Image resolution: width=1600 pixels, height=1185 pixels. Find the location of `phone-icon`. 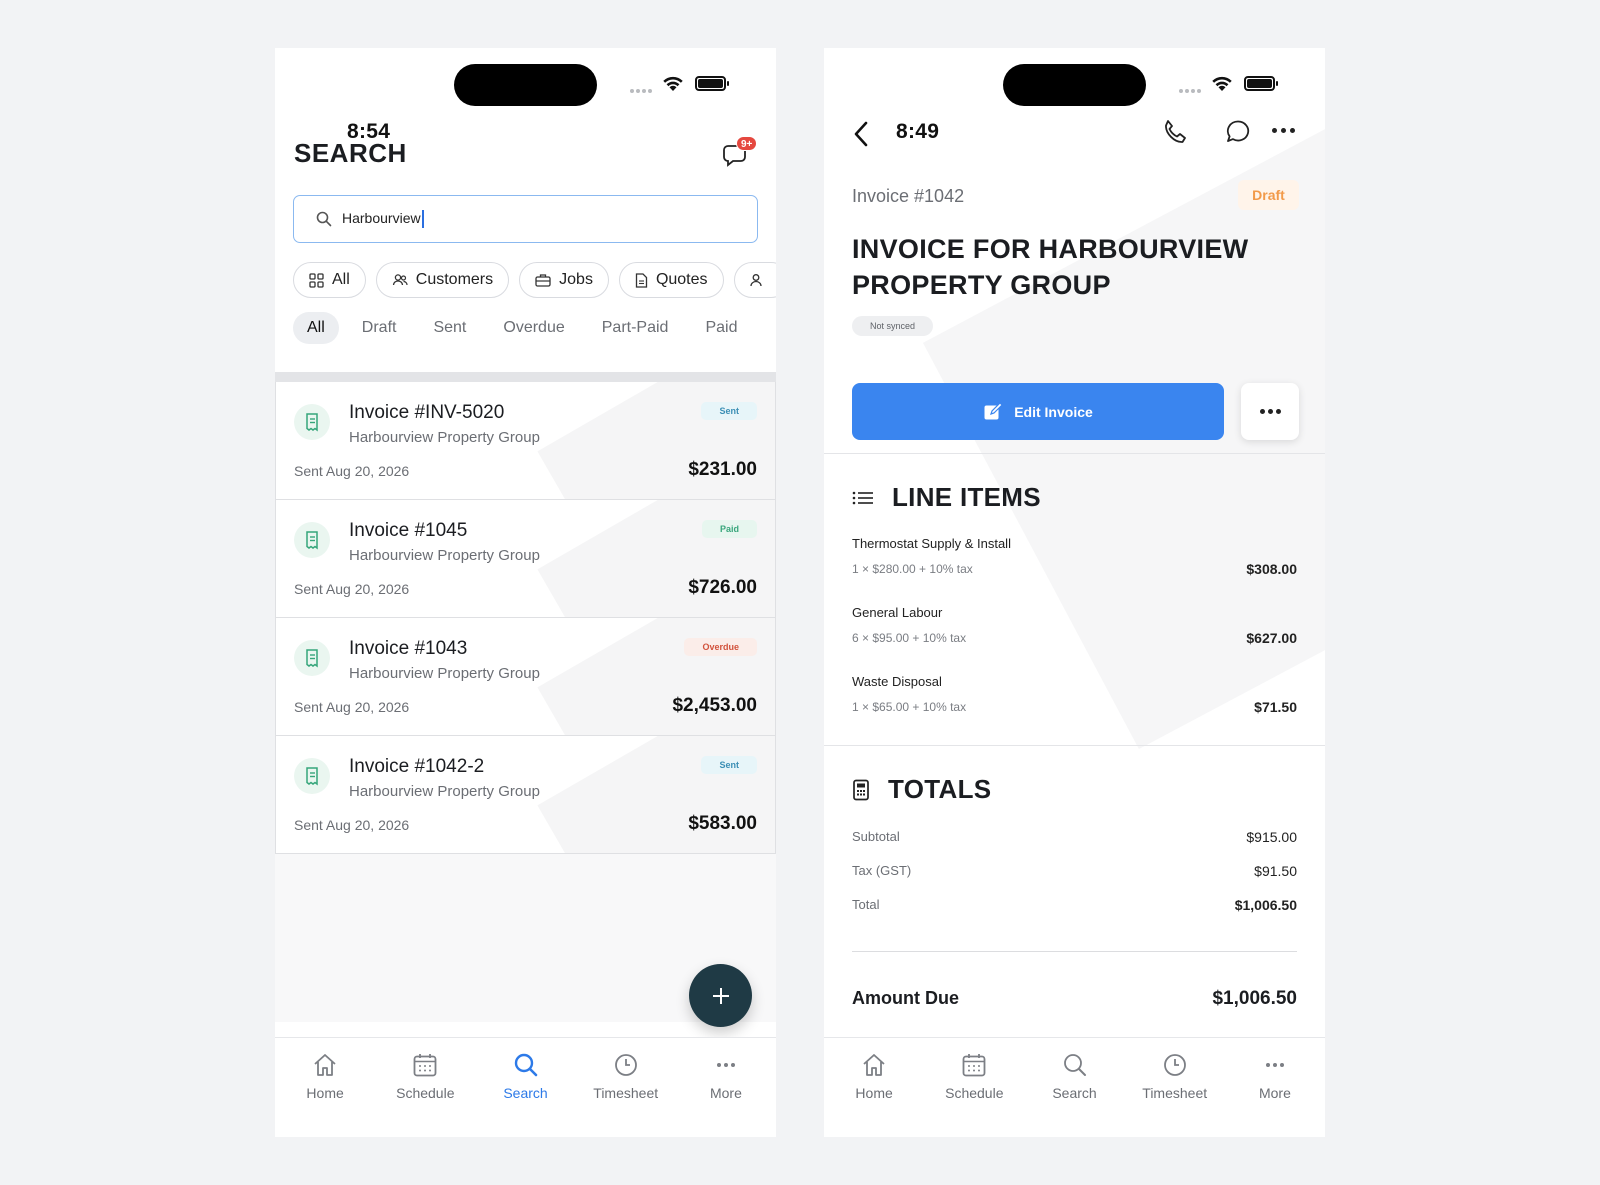

phone-icon is located at coordinates (1175, 132).